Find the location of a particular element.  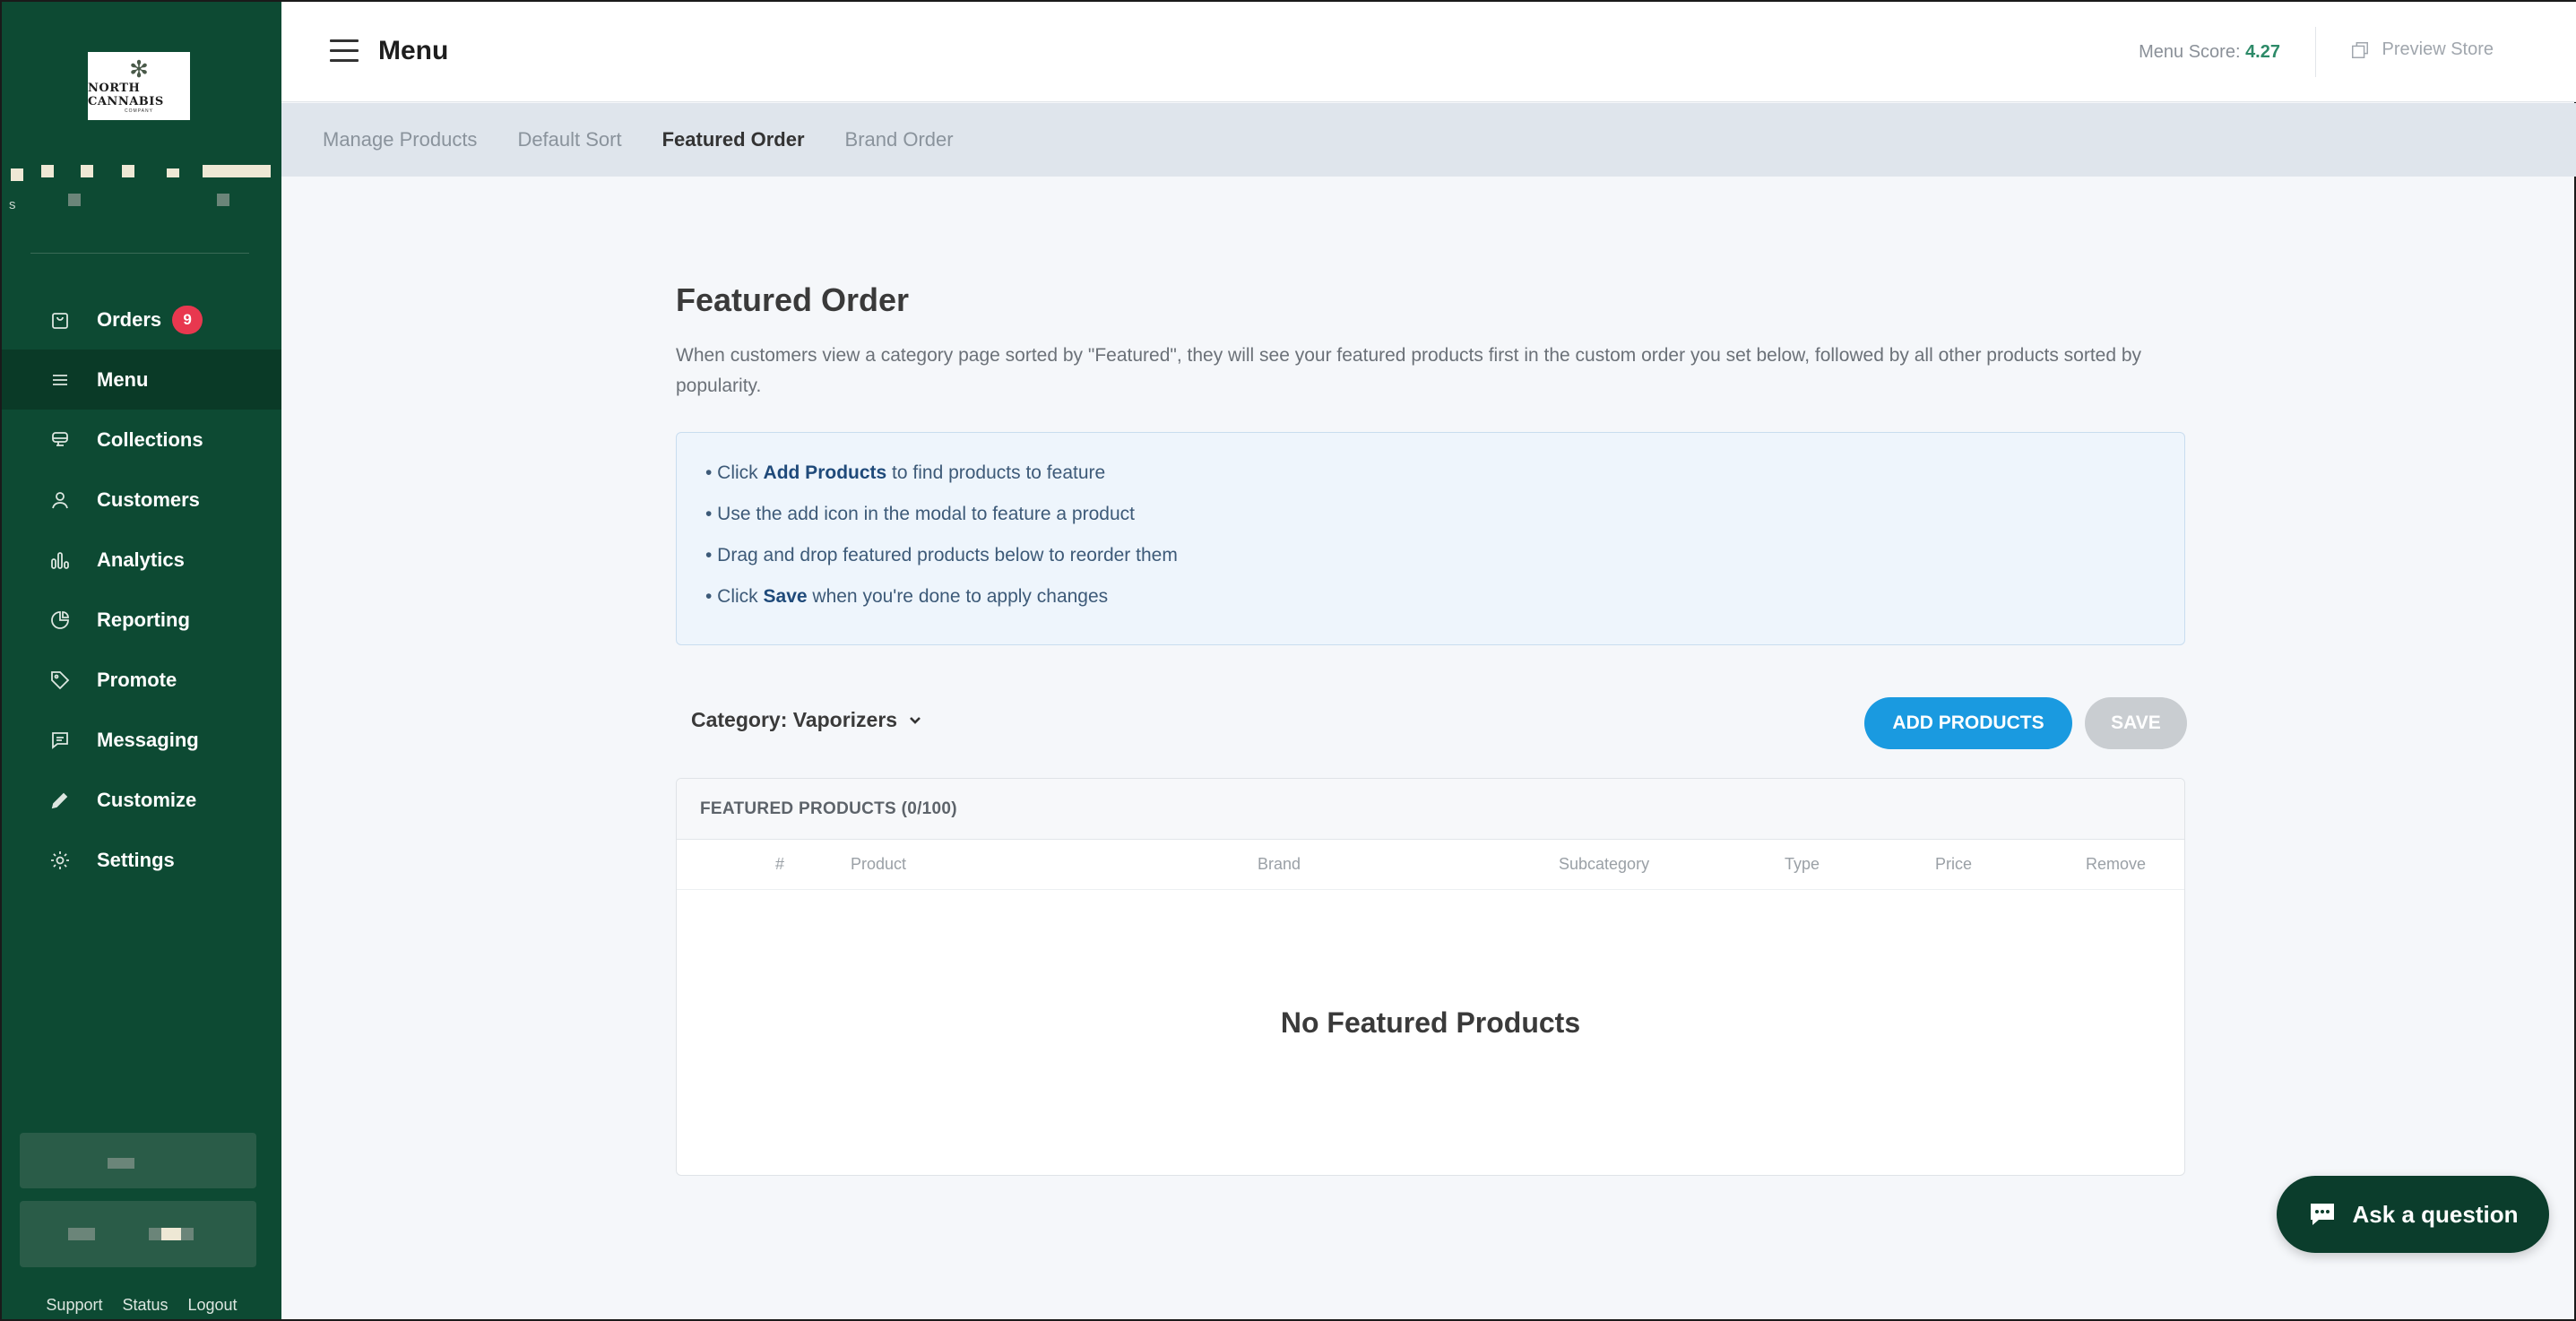

tag-icon is located at coordinates (60, 680).